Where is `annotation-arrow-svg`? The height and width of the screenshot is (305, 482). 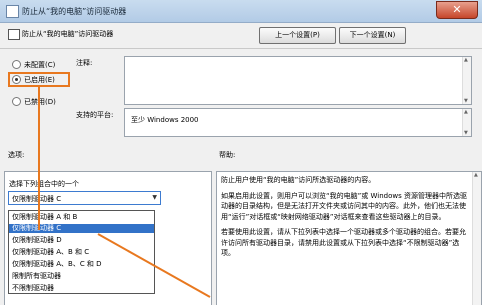
annotation-arrow-svg is located at coordinates (154, 265).